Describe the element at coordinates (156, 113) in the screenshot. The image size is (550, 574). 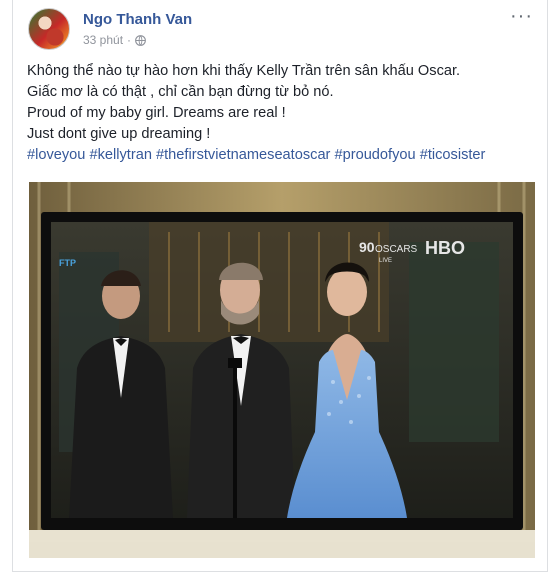
I see `post-line: Proud of my baby girl. Dreams are real !` at that location.